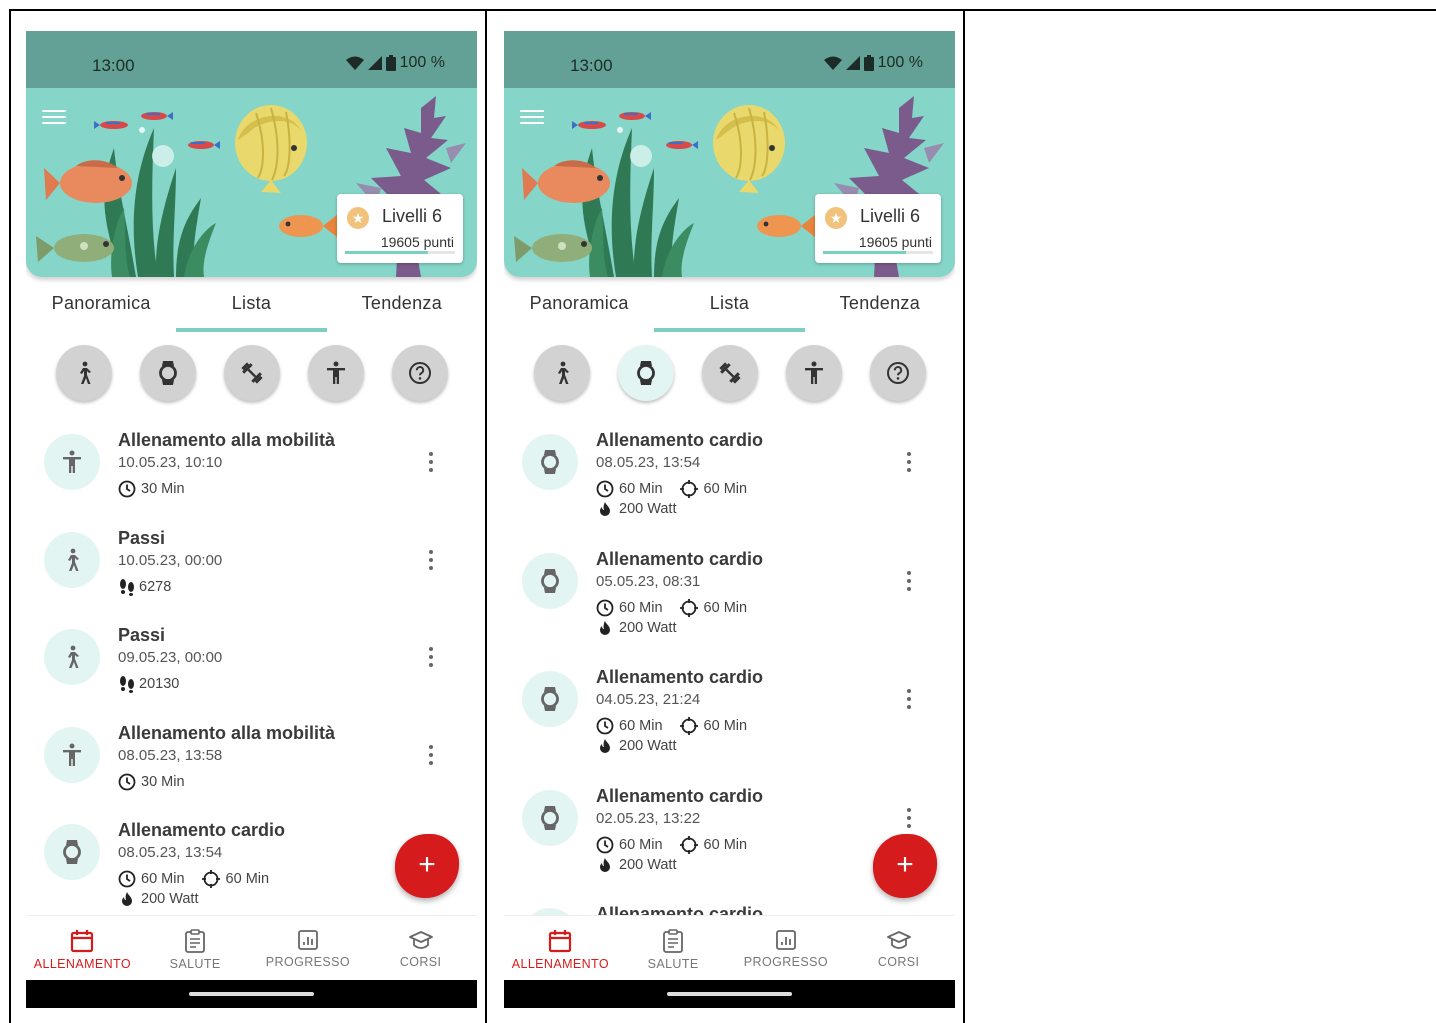  Describe the element at coordinates (648, 818) in the screenshot. I see `item-date: 02.05.23, 13:22` at that location.